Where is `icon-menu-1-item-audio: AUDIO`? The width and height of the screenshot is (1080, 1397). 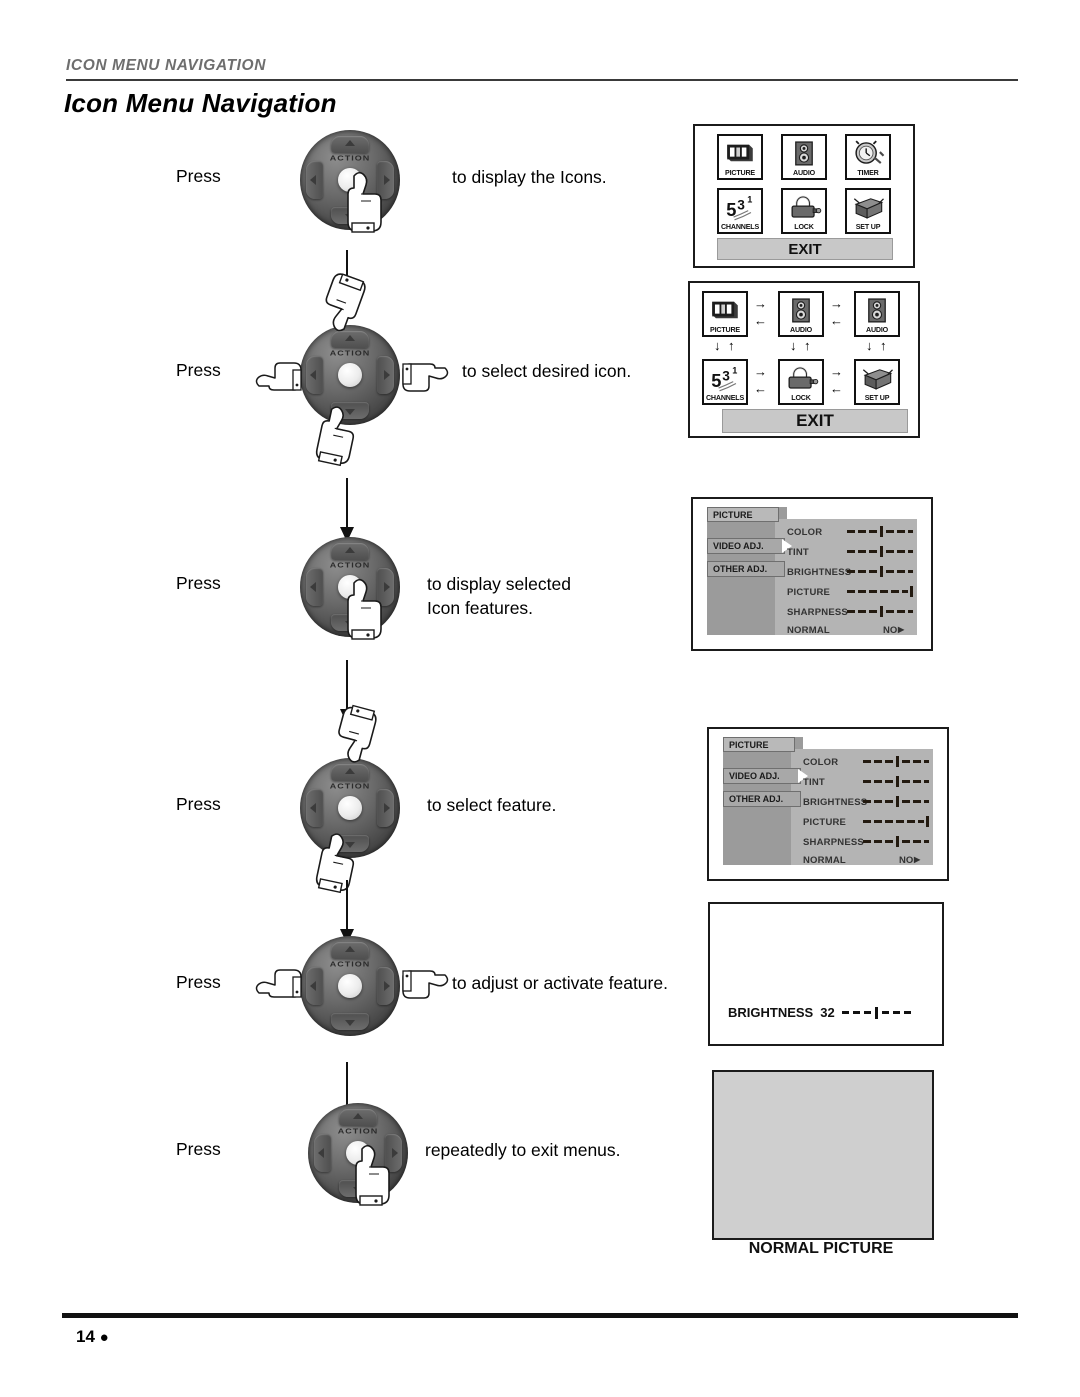
icon-menu-1-item-audio: AUDIO is located at coordinates (804, 157).